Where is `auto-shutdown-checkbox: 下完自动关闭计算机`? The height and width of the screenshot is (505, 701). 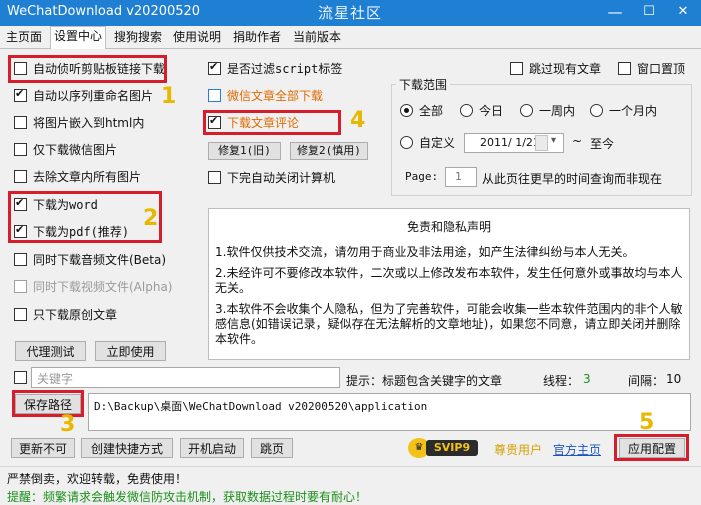 auto-shutdown-checkbox: 下完自动关闭计算机 is located at coordinates (271, 178).